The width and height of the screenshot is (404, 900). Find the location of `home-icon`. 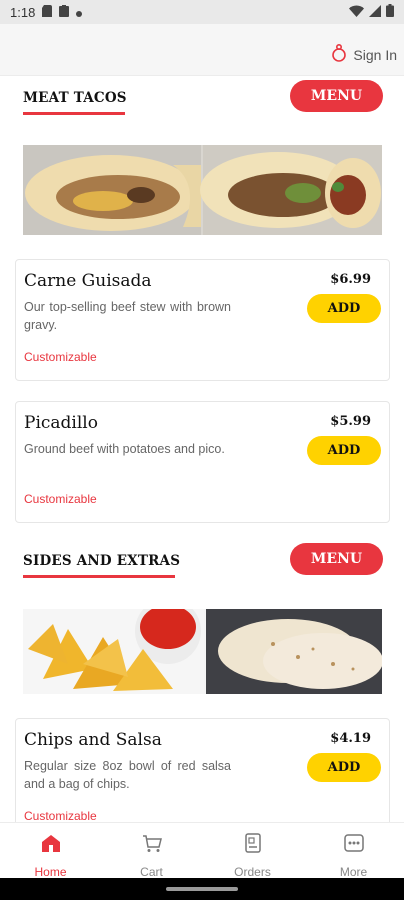

home-icon is located at coordinates (51, 845).